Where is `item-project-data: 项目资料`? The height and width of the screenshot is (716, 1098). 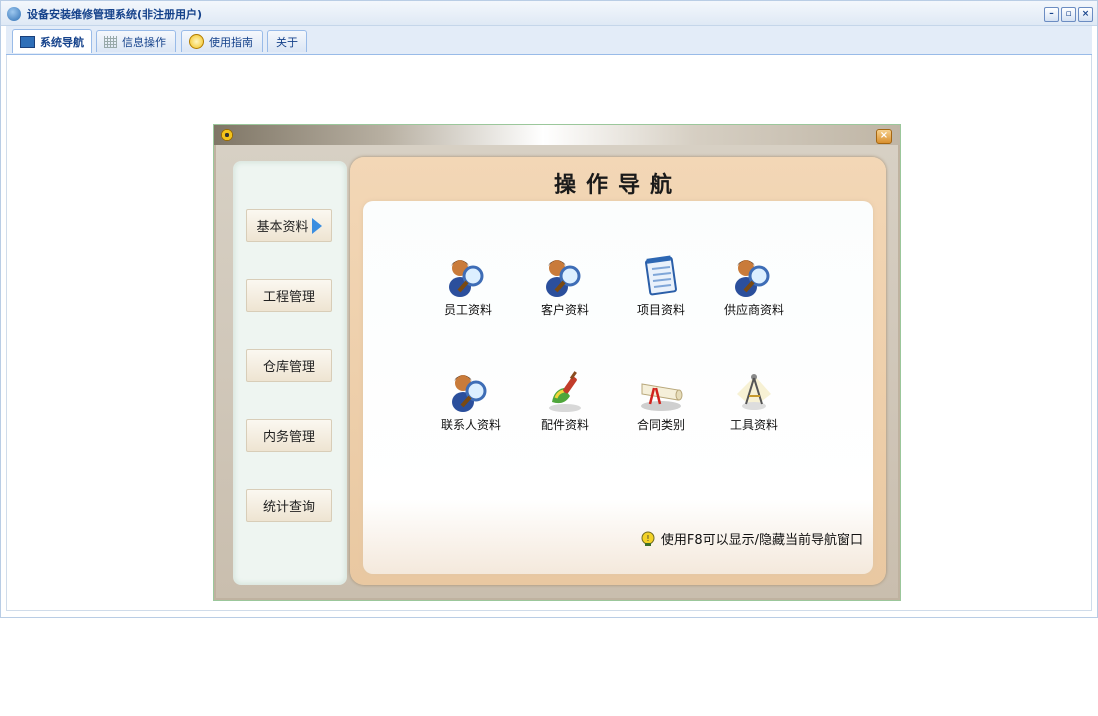
item-project-data: 项目资料 is located at coordinates (661, 288).